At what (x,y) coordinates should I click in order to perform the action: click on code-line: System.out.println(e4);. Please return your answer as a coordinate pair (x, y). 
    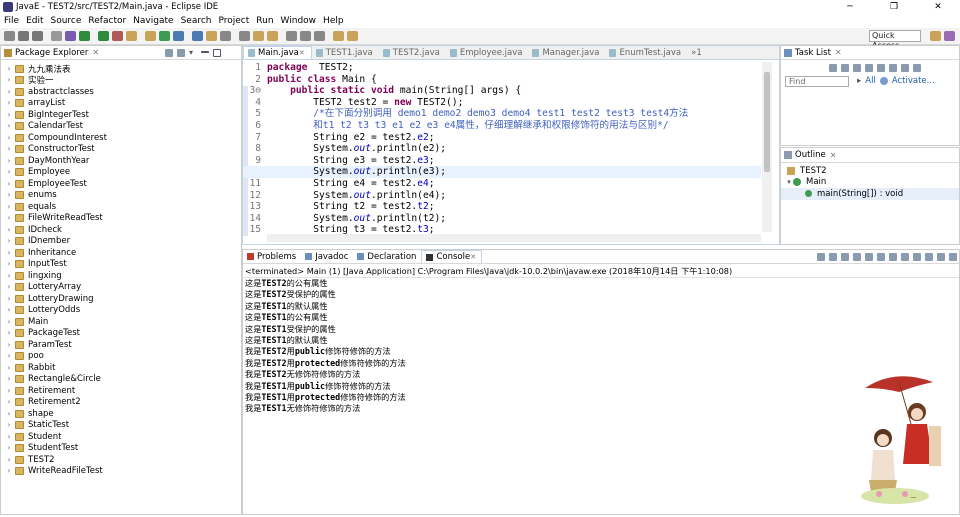
    Looking at the image, I should click on (514, 196).